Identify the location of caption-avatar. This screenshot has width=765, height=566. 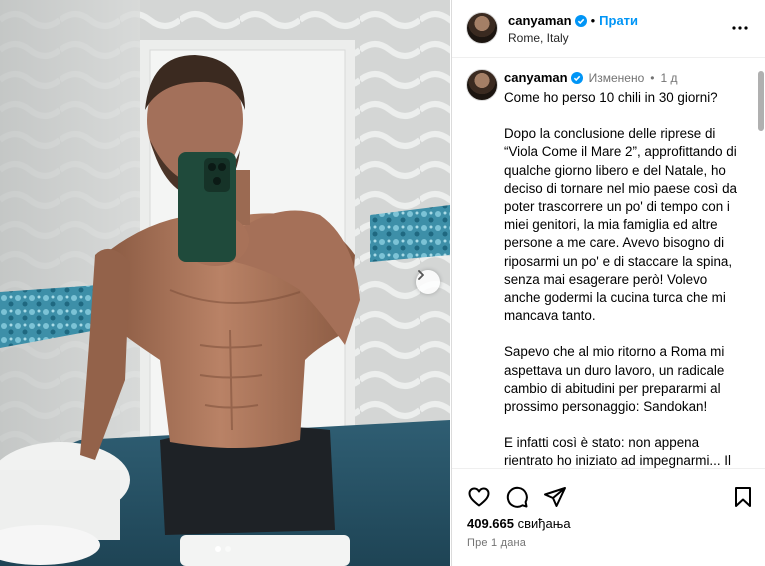
(482, 85).